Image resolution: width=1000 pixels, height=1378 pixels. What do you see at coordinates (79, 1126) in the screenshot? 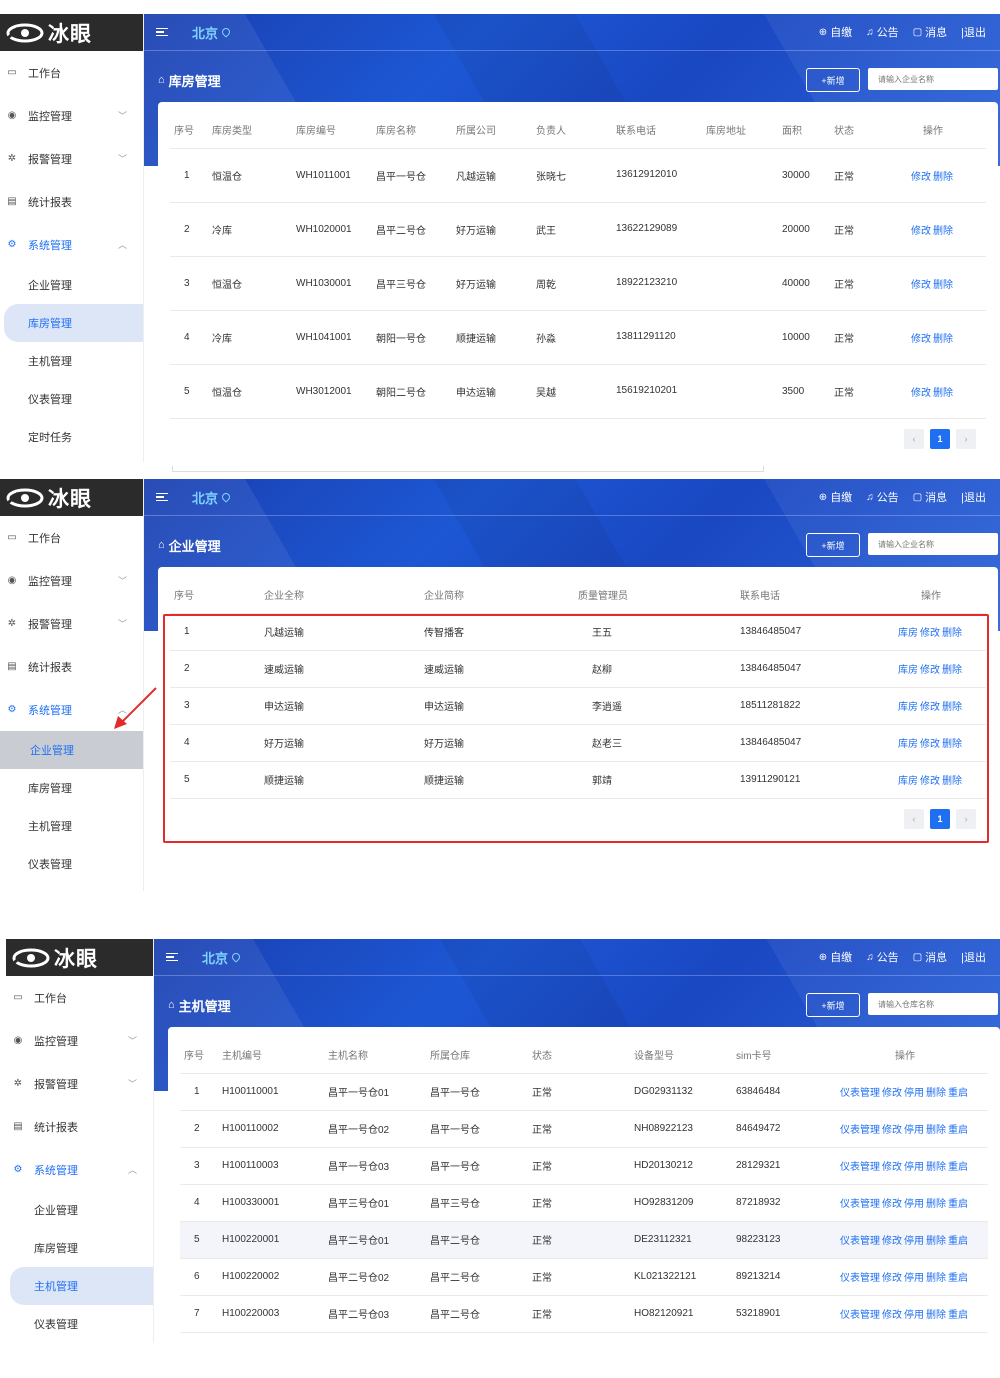
I see `sidebar-item-report: ▤ 统计报表` at bounding box center [79, 1126].